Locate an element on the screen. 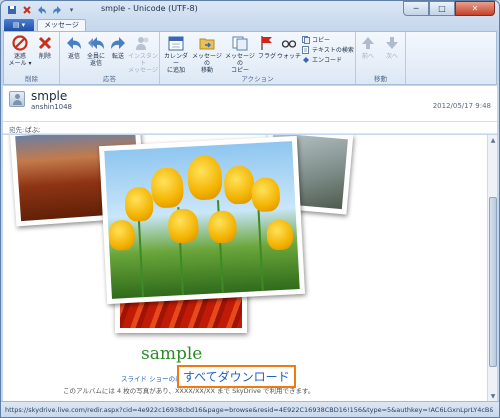 This screenshot has height=418, width=500. junk-mail-label: 迷惑 メール ▾ is located at coordinates (20, 60).